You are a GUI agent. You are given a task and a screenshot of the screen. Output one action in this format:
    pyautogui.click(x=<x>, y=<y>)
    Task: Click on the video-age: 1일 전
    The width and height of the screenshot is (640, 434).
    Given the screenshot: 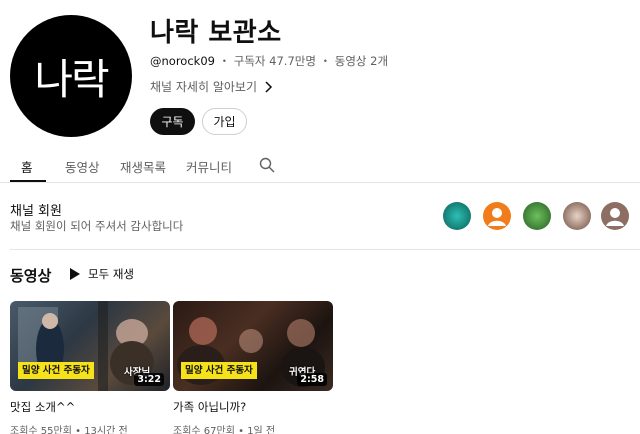 What is the action you would take?
    pyautogui.click(x=261, y=430)
    